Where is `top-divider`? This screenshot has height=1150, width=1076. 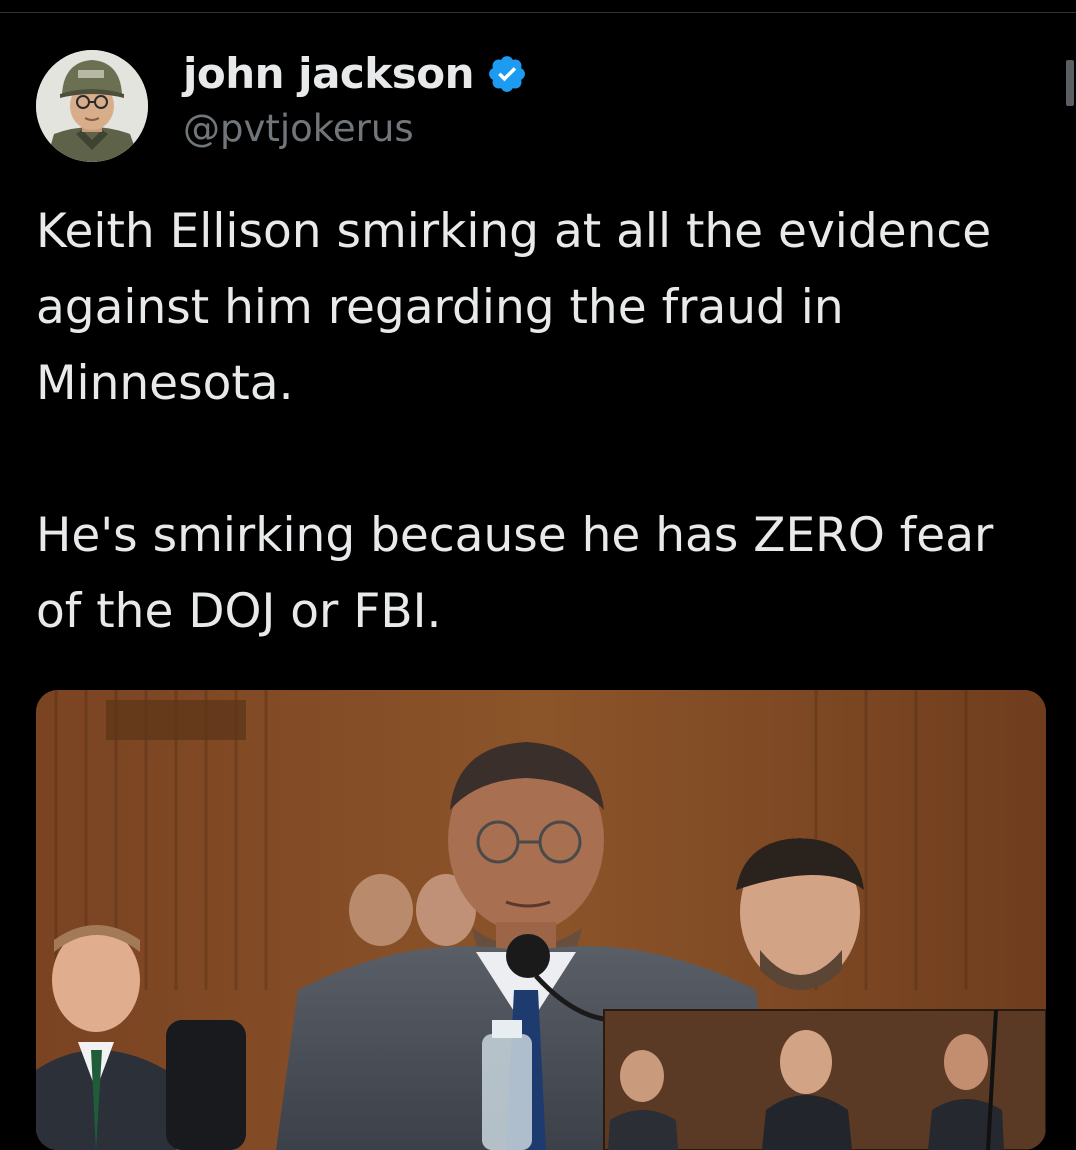
top-divider is located at coordinates (538, 12).